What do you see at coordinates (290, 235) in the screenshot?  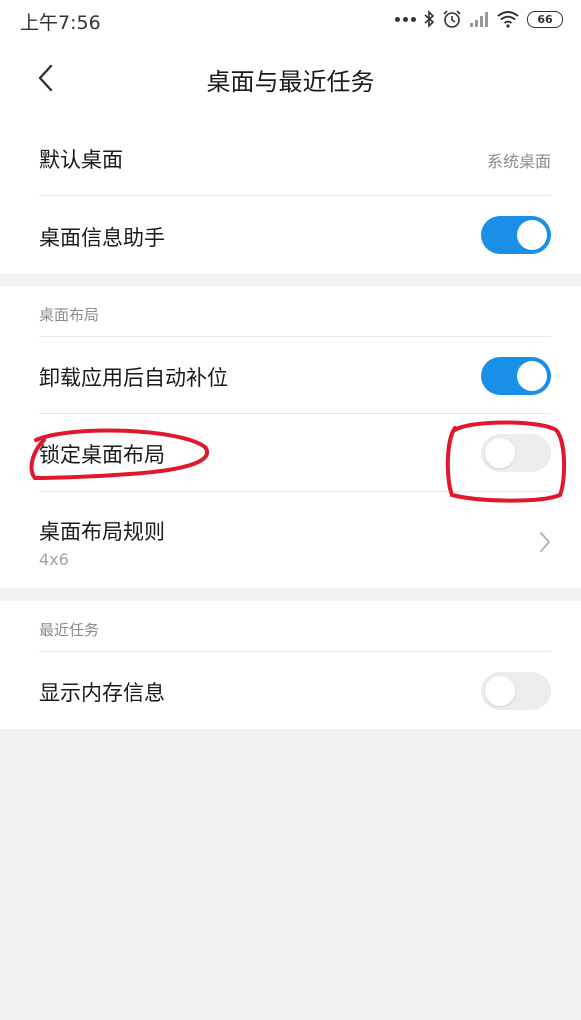 I see `desktop-assistant-row: 桌面信息助手` at bounding box center [290, 235].